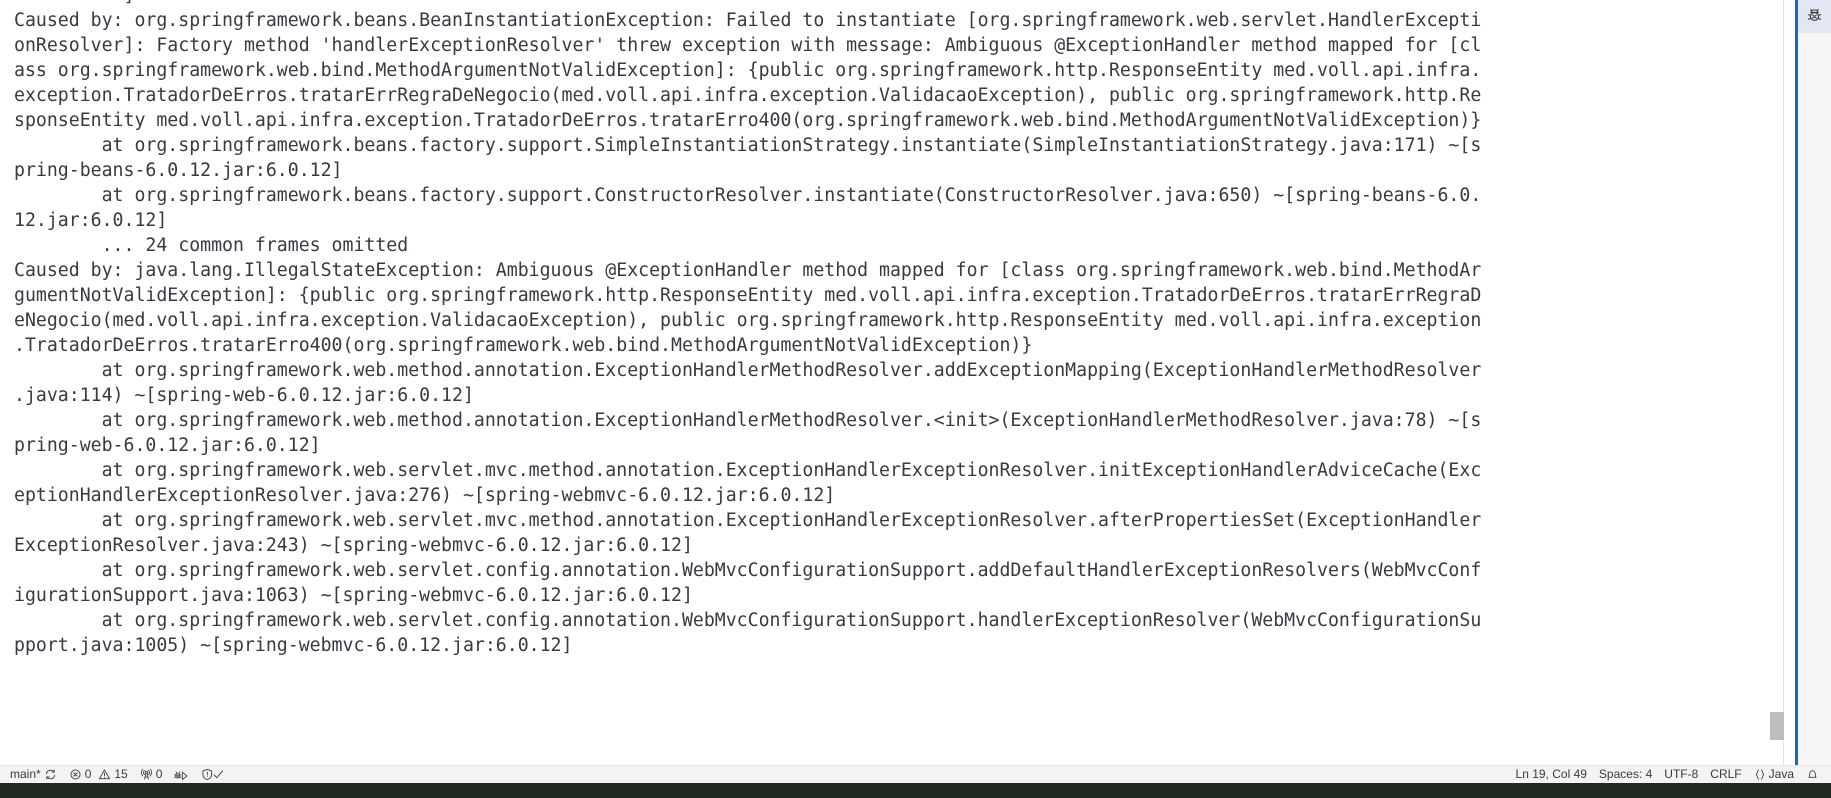 This screenshot has width=1831, height=798. Describe the element at coordinates (1776, 383) in the screenshot. I see `editor-overview-ruler` at that location.